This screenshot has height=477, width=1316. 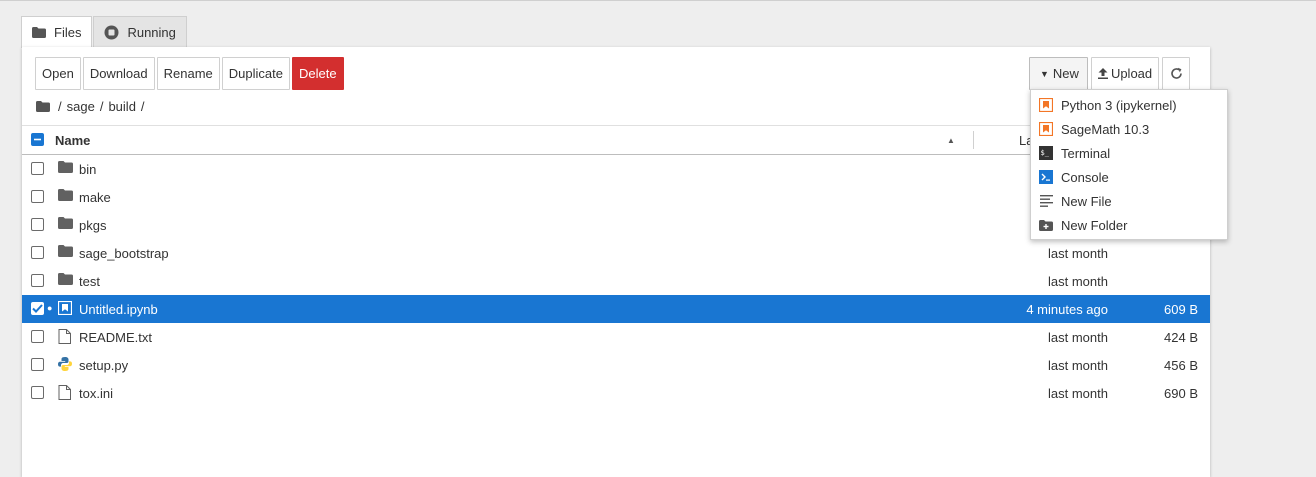 What do you see at coordinates (616, 365) in the screenshot?
I see `list-item: setup.py last month 456 B` at bounding box center [616, 365].